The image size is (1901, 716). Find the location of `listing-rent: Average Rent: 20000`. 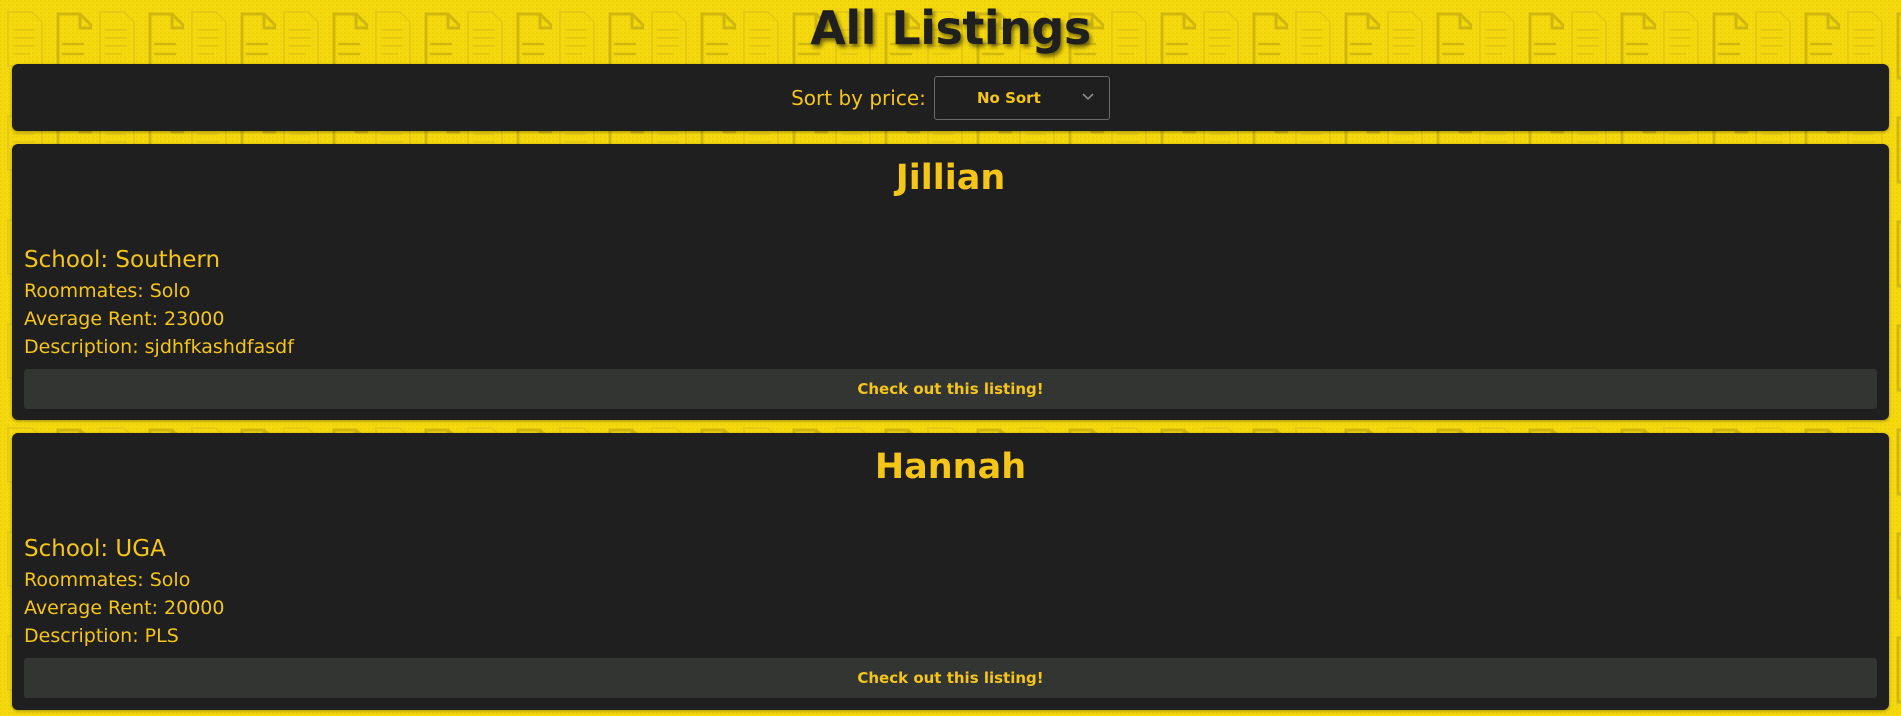

listing-rent: Average Rent: 20000 is located at coordinates (124, 608).